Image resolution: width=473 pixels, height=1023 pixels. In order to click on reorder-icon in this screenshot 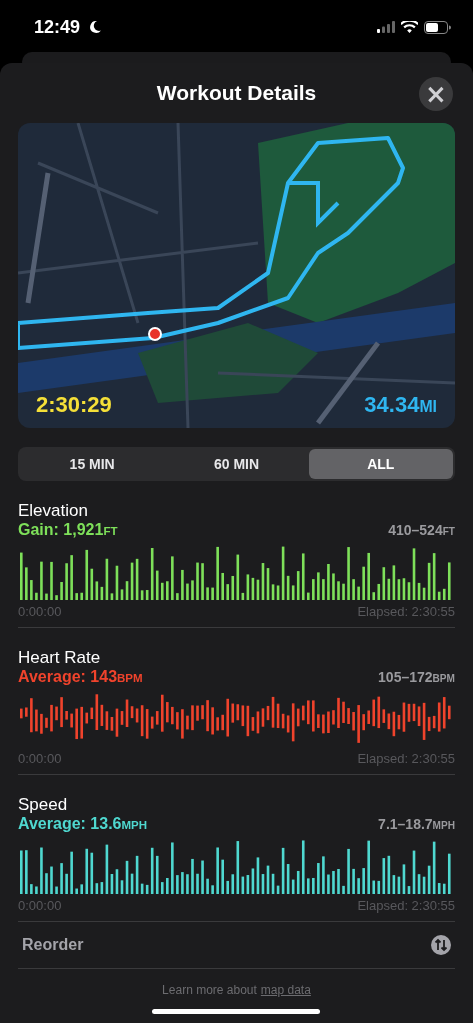, I will do `click(441, 945)`.